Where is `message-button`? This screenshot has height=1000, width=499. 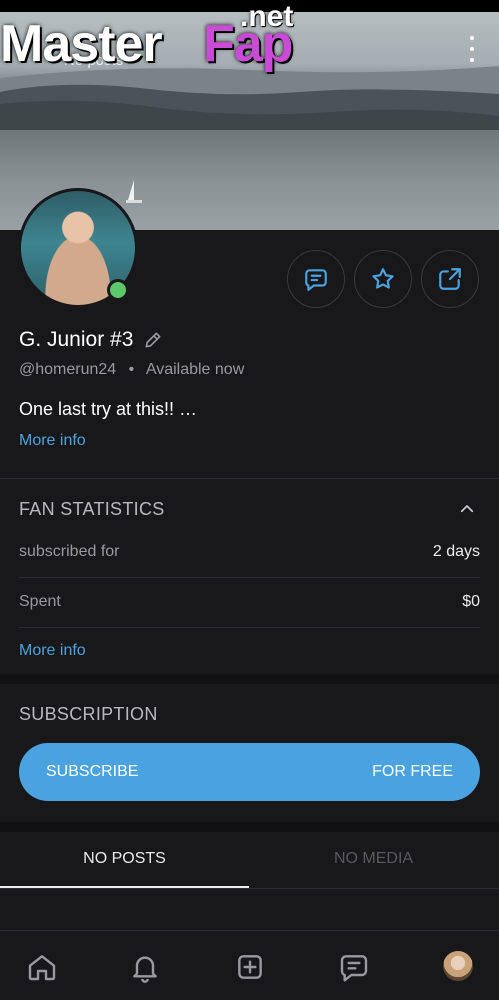 message-button is located at coordinates (316, 279).